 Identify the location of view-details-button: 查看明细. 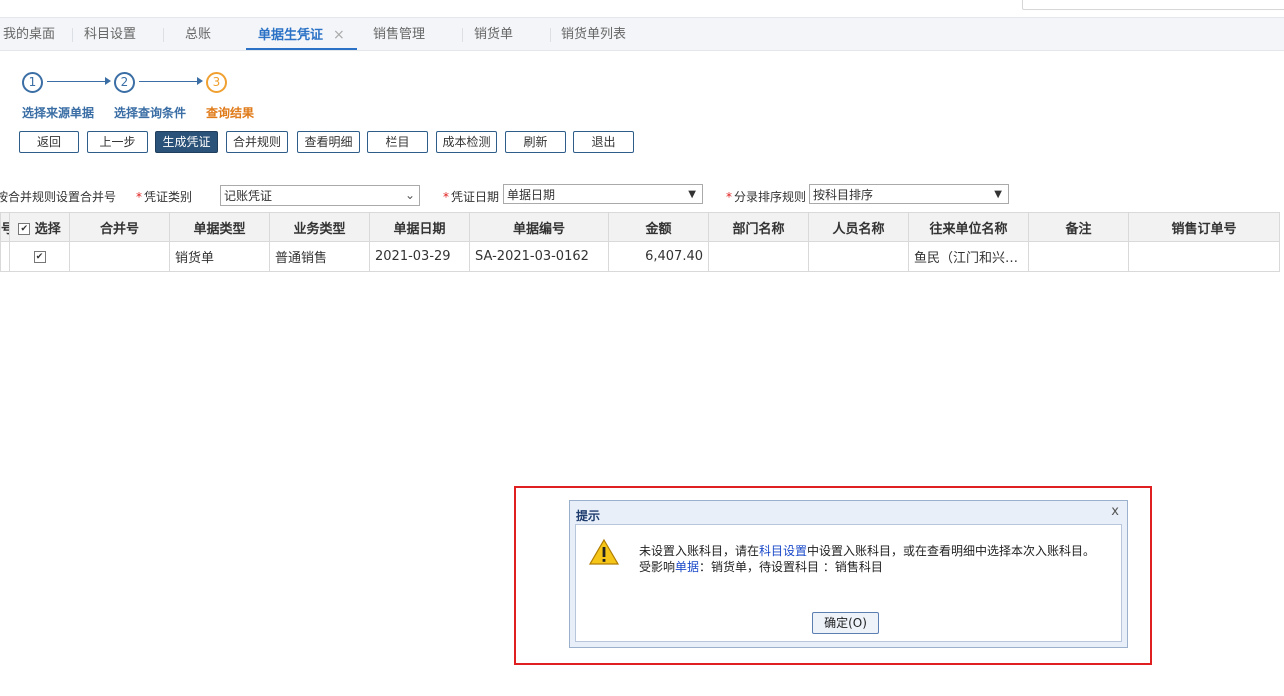
(328, 142).